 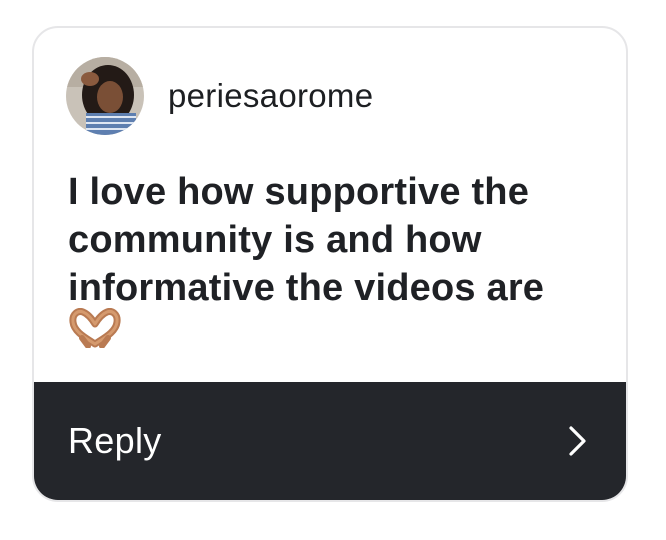 What do you see at coordinates (95, 328) in the screenshot?
I see `heart-hands-emoji-icon` at bounding box center [95, 328].